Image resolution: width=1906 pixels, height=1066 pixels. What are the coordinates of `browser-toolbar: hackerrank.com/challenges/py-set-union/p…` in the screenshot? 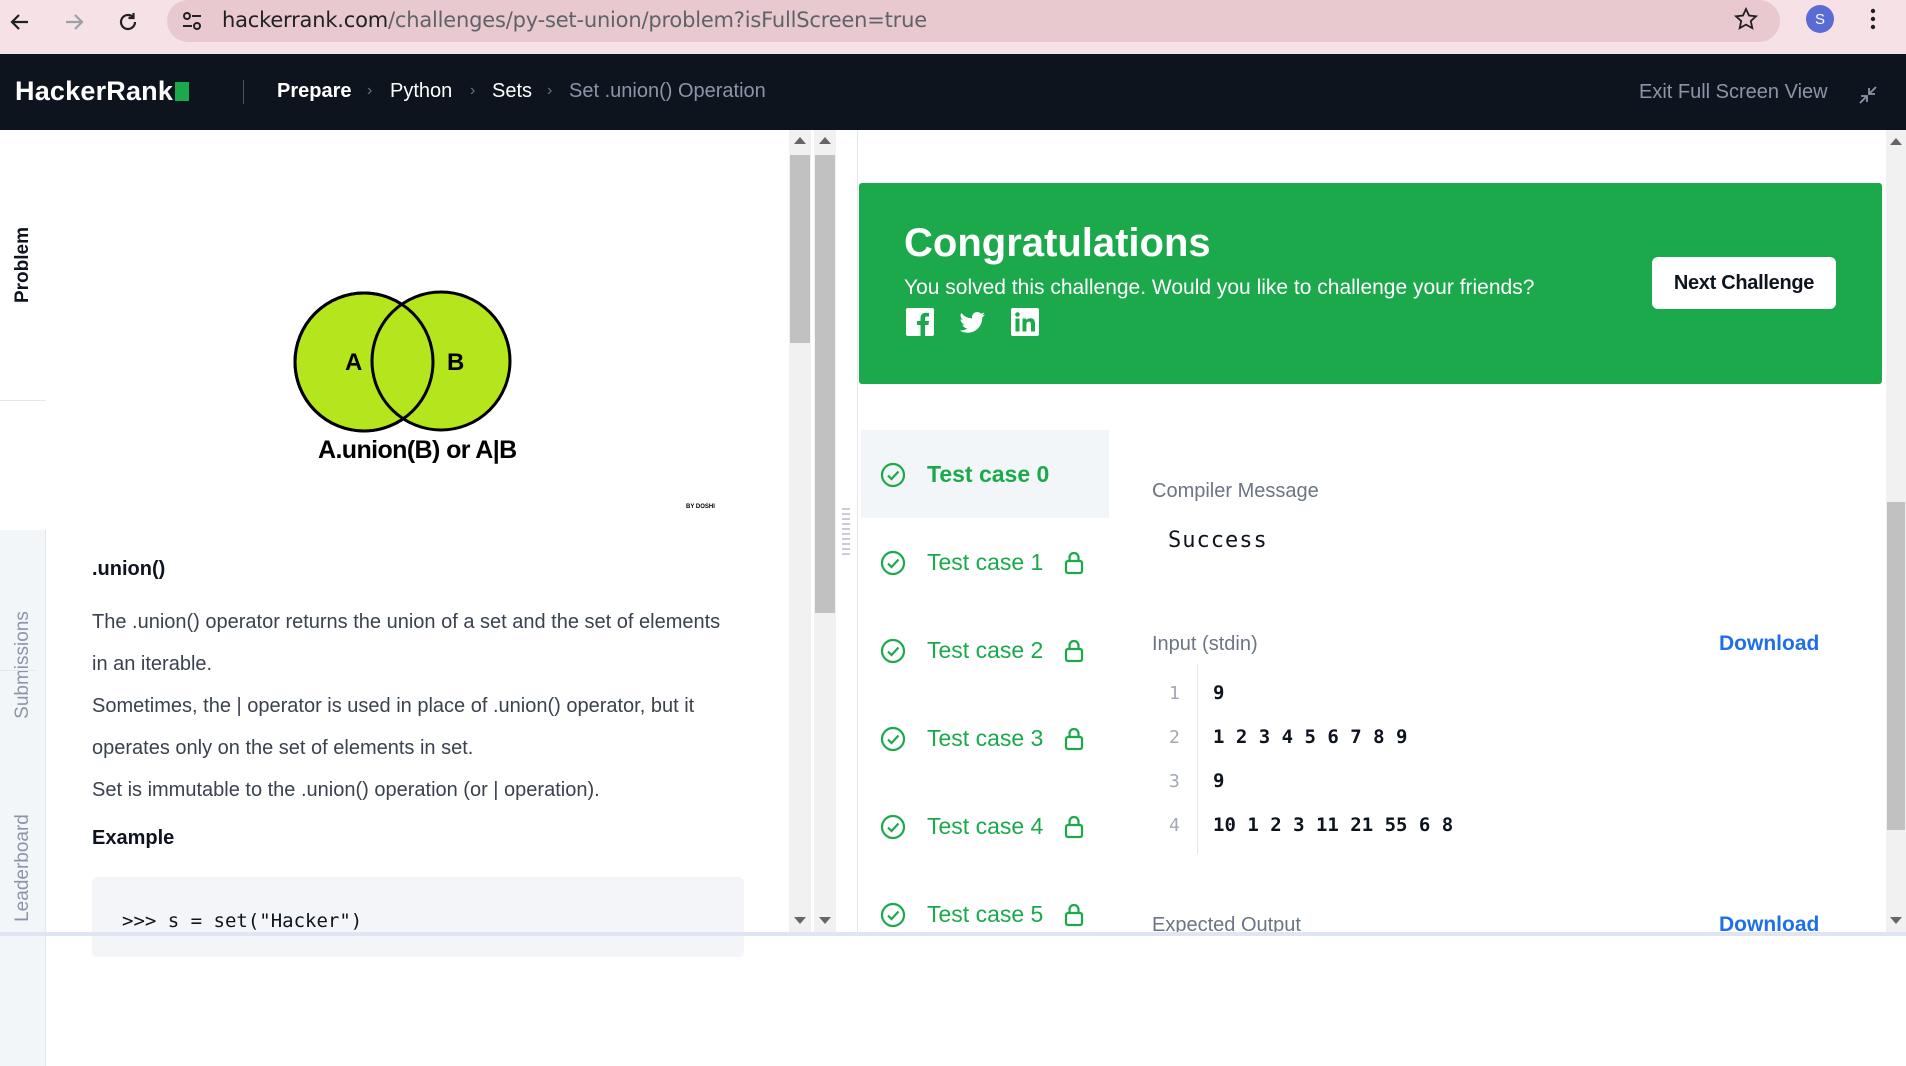 It's located at (953, 27).